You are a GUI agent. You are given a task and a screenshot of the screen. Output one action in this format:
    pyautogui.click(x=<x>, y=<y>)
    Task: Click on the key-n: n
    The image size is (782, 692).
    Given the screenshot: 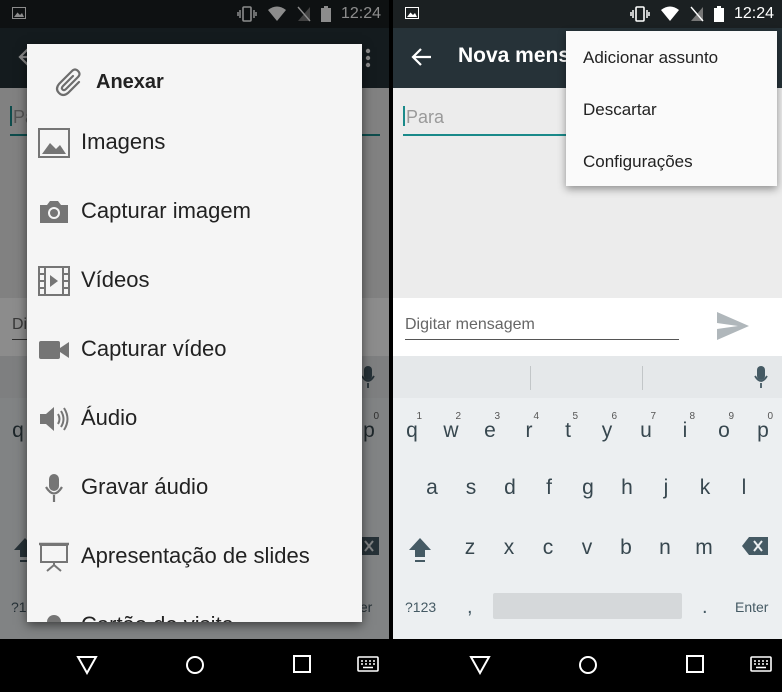 What is the action you would take?
    pyautogui.click(x=665, y=548)
    